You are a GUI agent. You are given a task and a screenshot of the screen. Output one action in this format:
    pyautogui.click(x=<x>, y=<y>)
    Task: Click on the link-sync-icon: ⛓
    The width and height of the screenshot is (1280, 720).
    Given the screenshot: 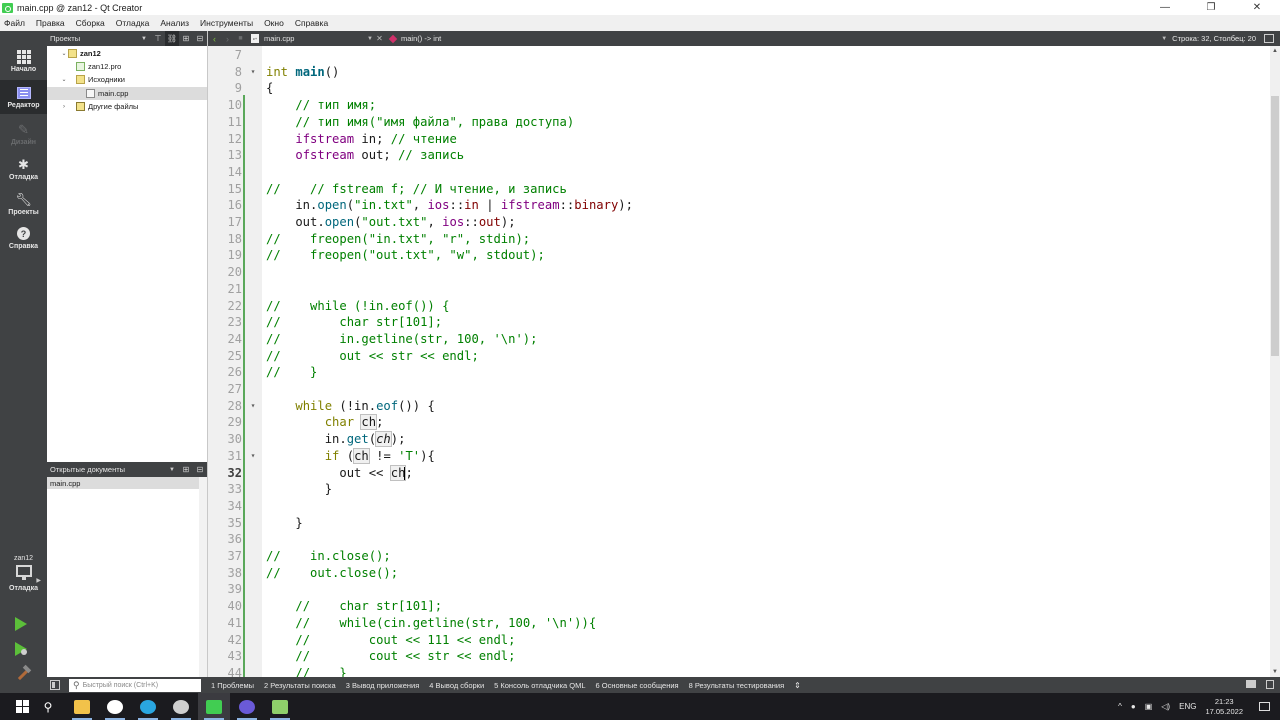 What is the action you would take?
    pyautogui.click(x=172, y=38)
    